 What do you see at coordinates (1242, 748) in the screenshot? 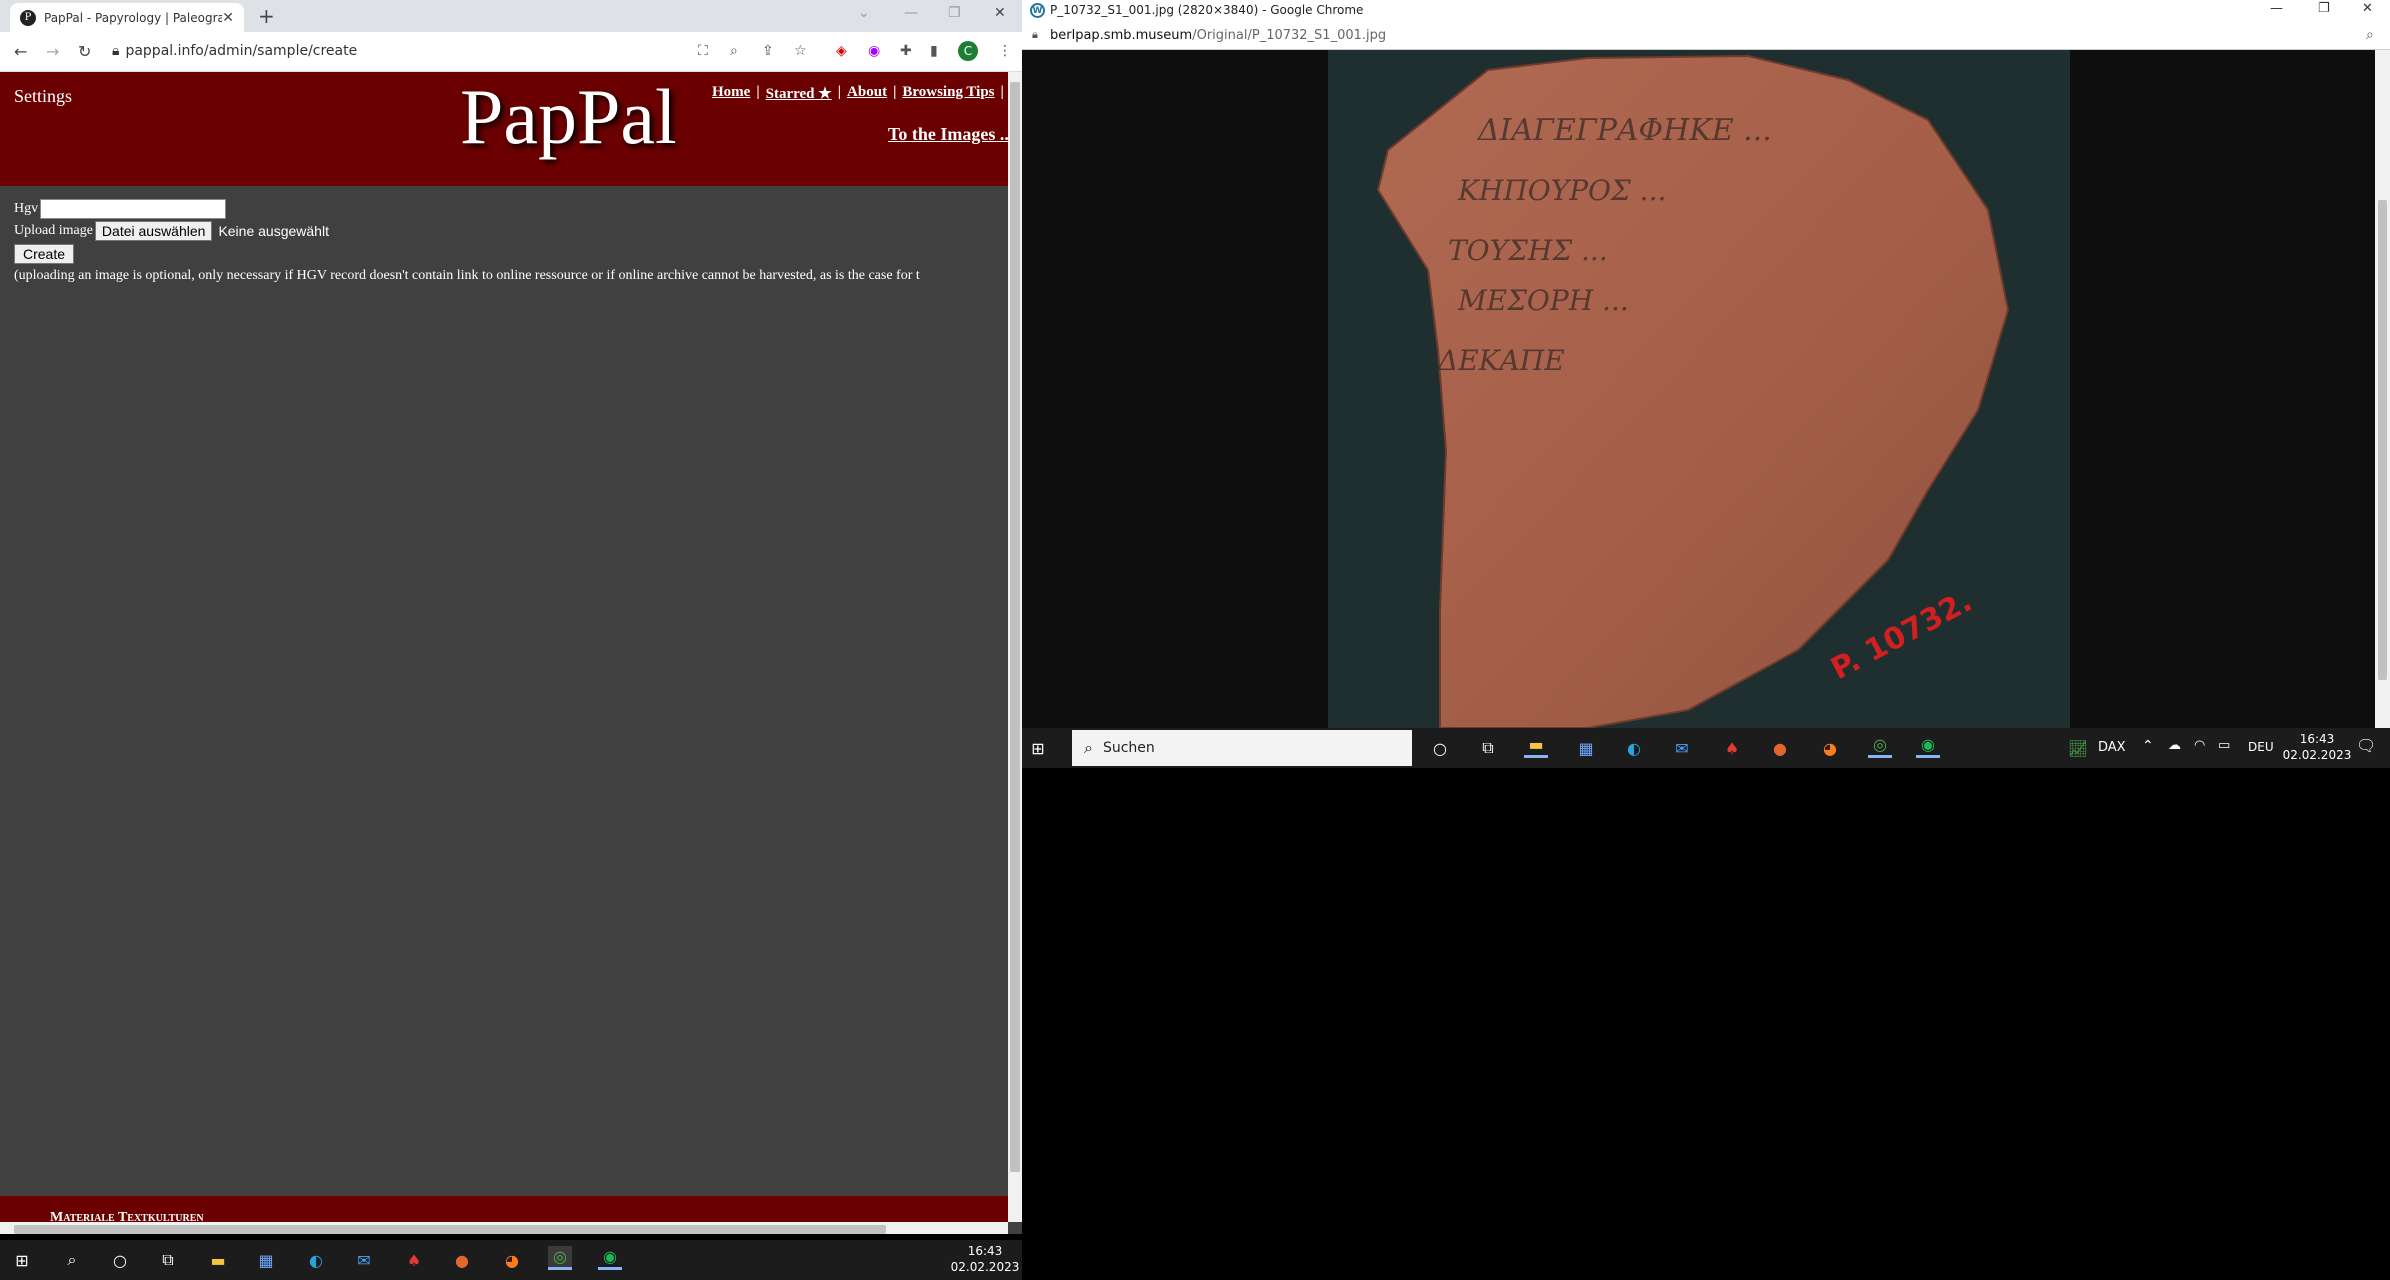
I see `search-input: ⌕ Suchen` at bounding box center [1242, 748].